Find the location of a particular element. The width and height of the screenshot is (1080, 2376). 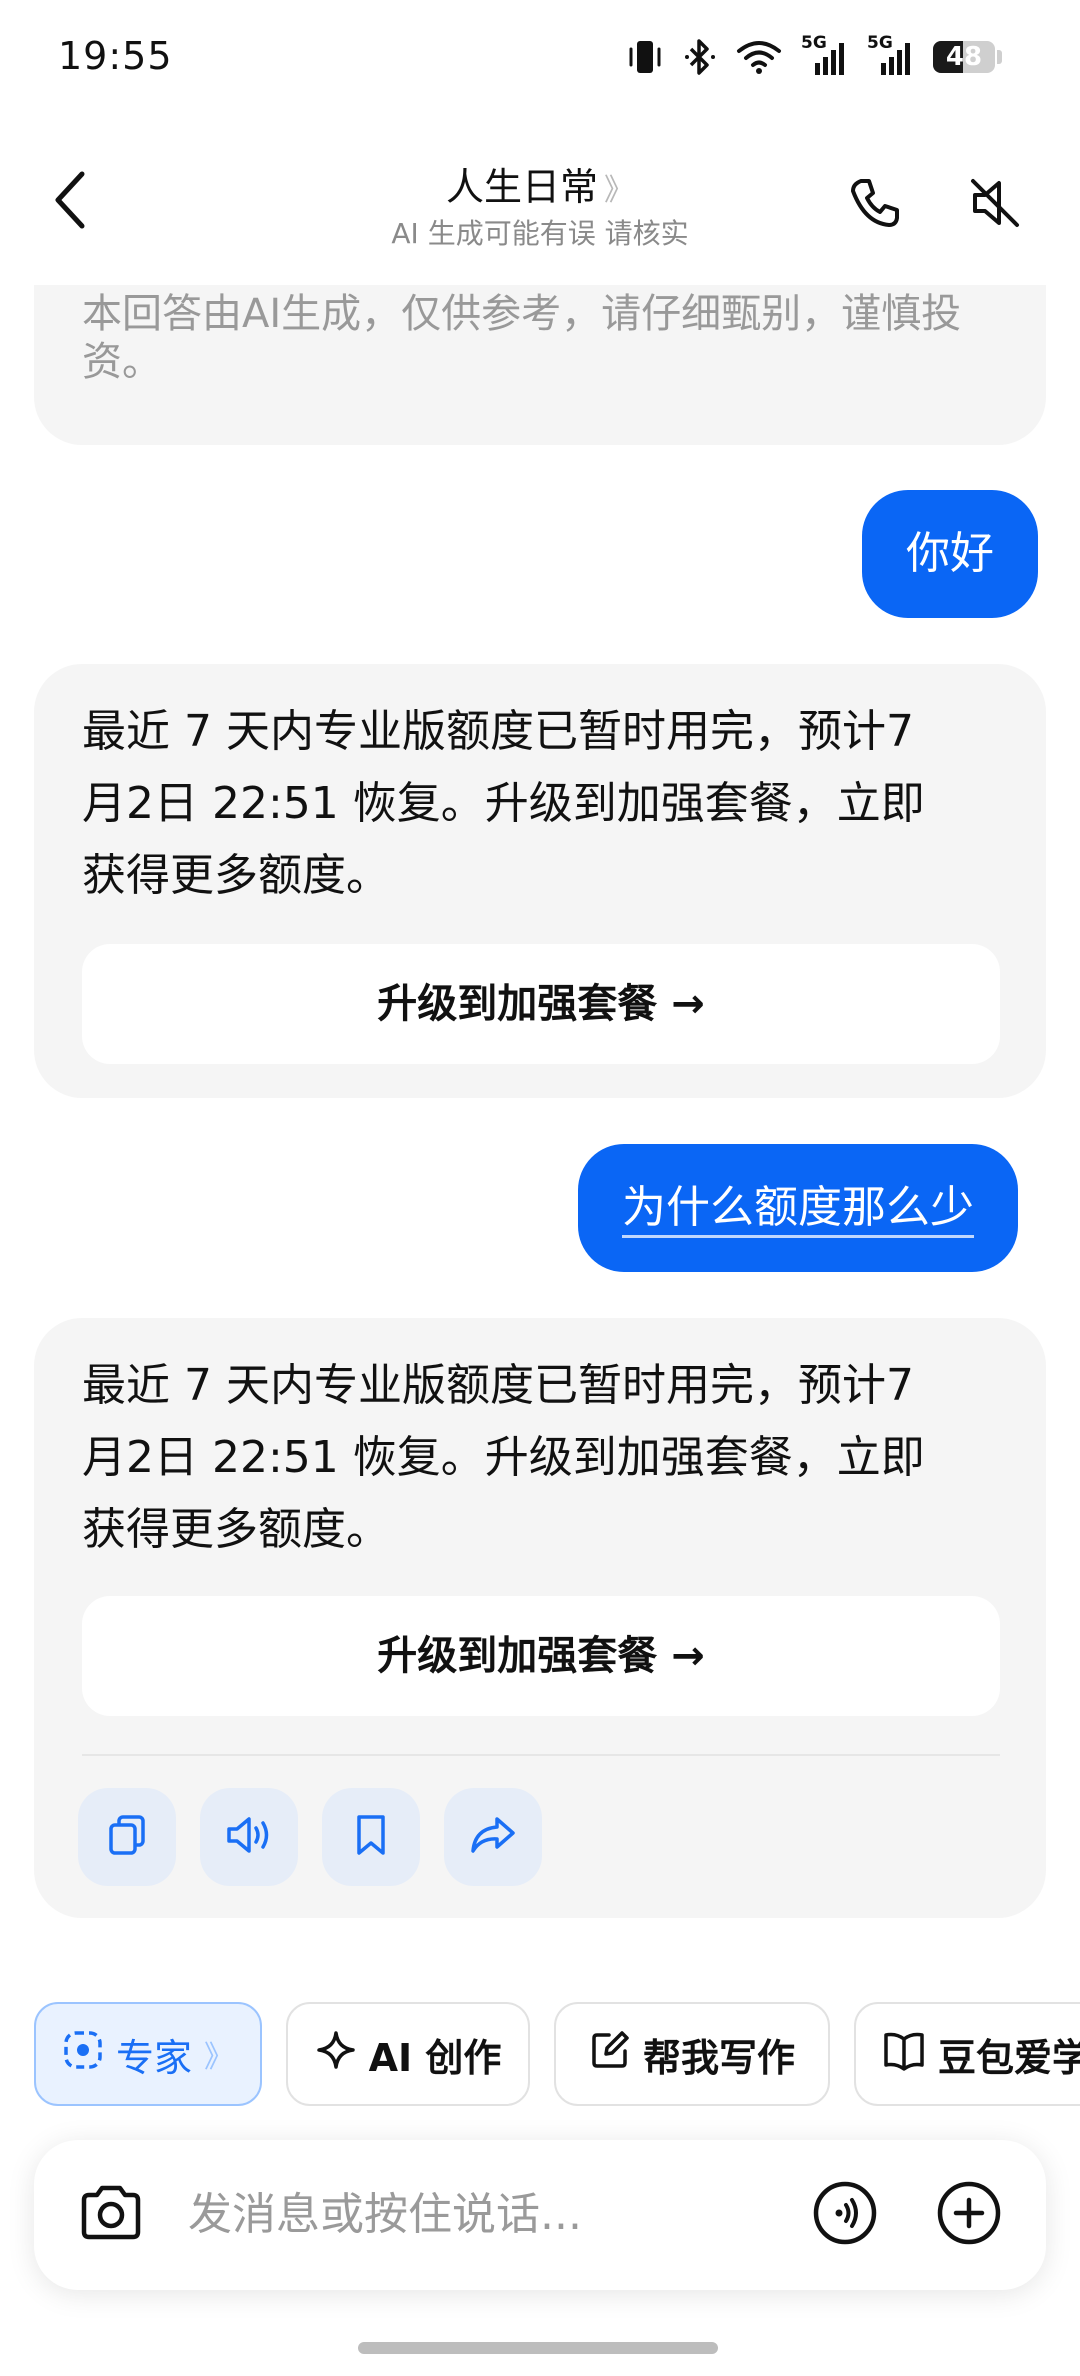

chip-label: 专家 is located at coordinates (153, 2057).